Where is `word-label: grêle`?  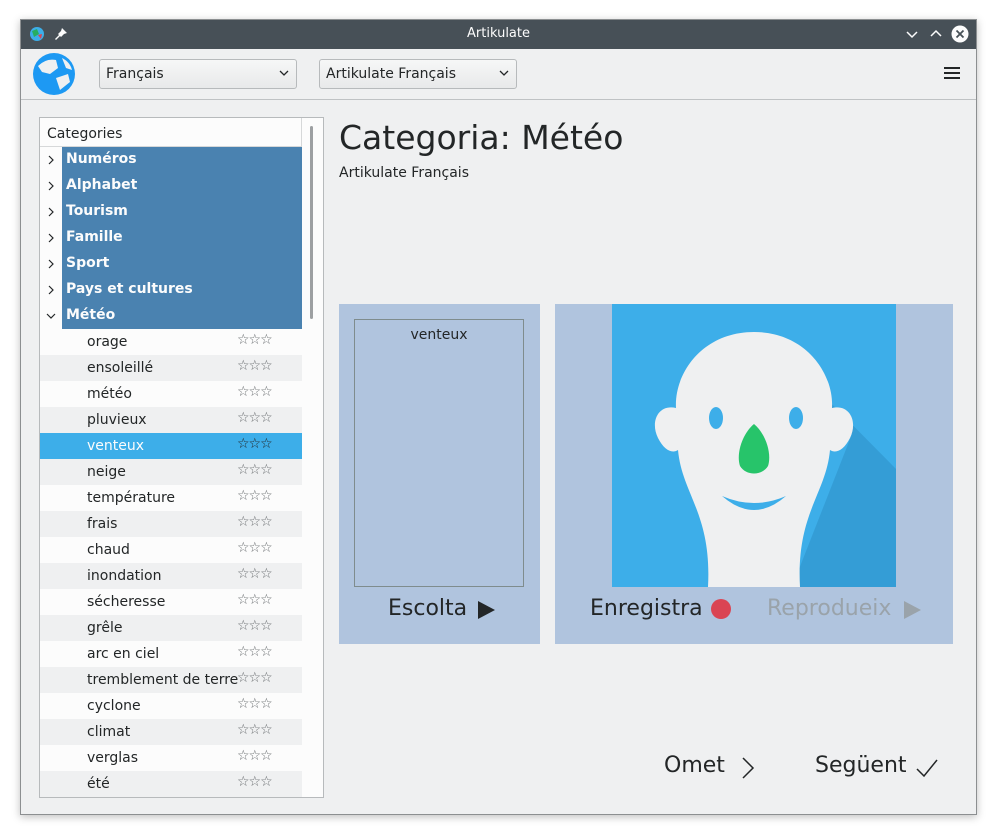 word-label: grêle is located at coordinates (105, 628).